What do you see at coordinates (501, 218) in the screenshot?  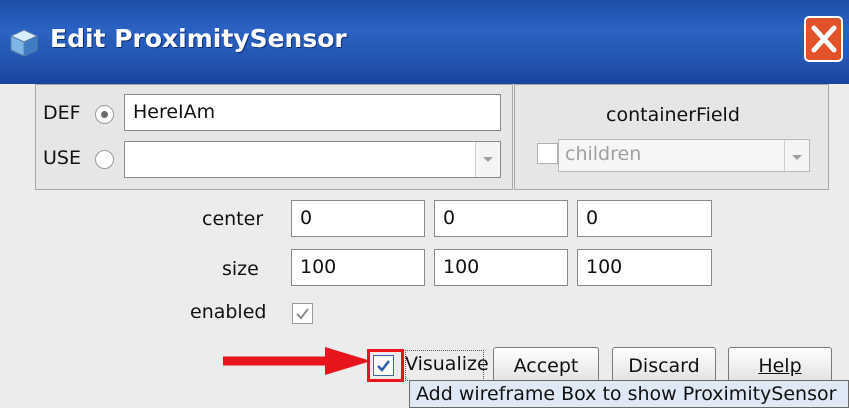 I see `center-y-input: 0` at bounding box center [501, 218].